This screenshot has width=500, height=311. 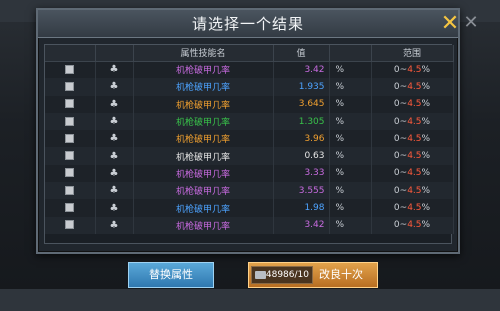 I want to click on reform-ten-times-button: 48986/10 改良十次, so click(x=313, y=275).